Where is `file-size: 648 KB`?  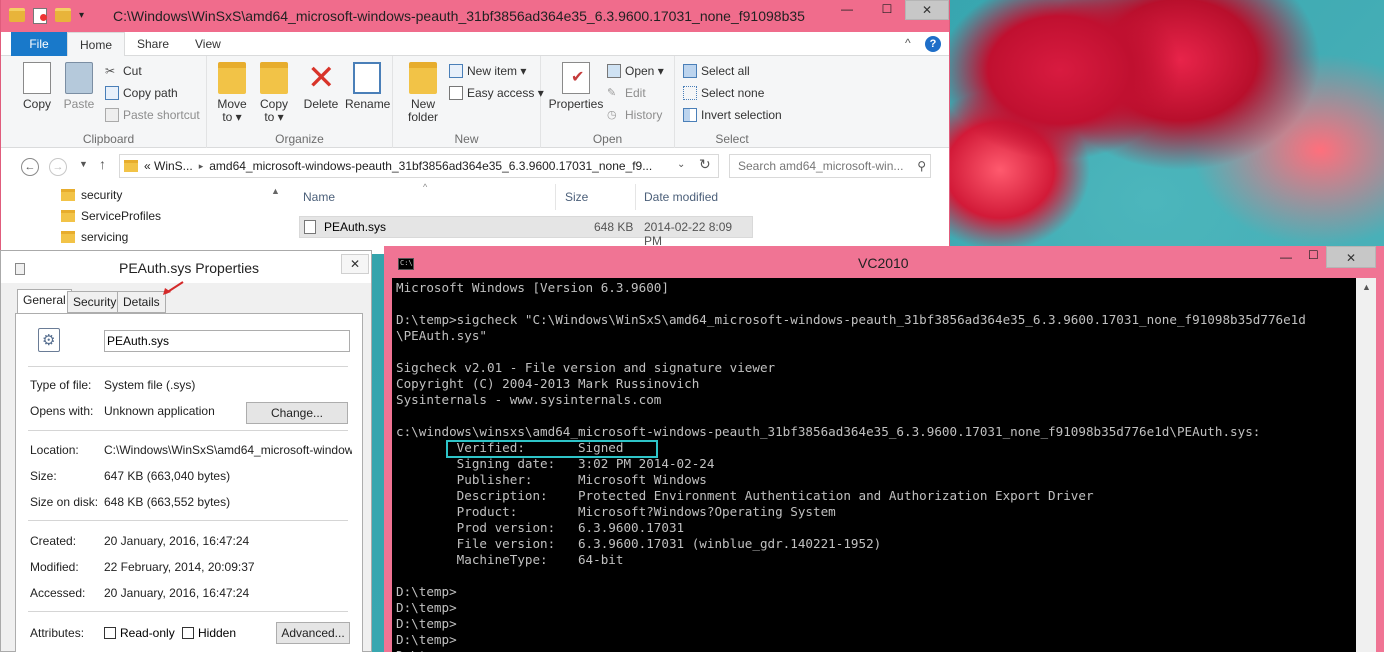 file-size: 648 KB is located at coordinates (614, 227).